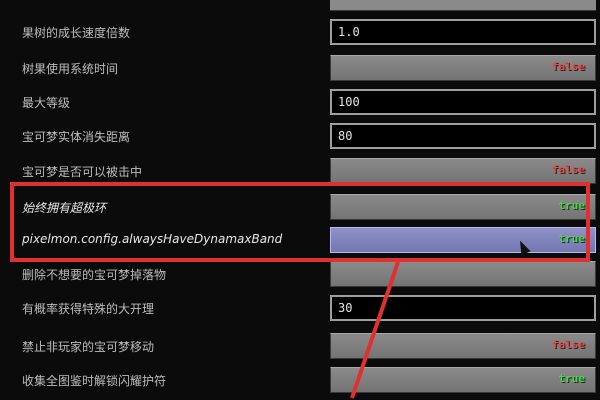 This screenshot has width=600, height=400. What do you see at coordinates (300, 274) in the screenshot?
I see `config-row-remove-drops: 删除不想要的宝可梦掉落物` at bounding box center [300, 274].